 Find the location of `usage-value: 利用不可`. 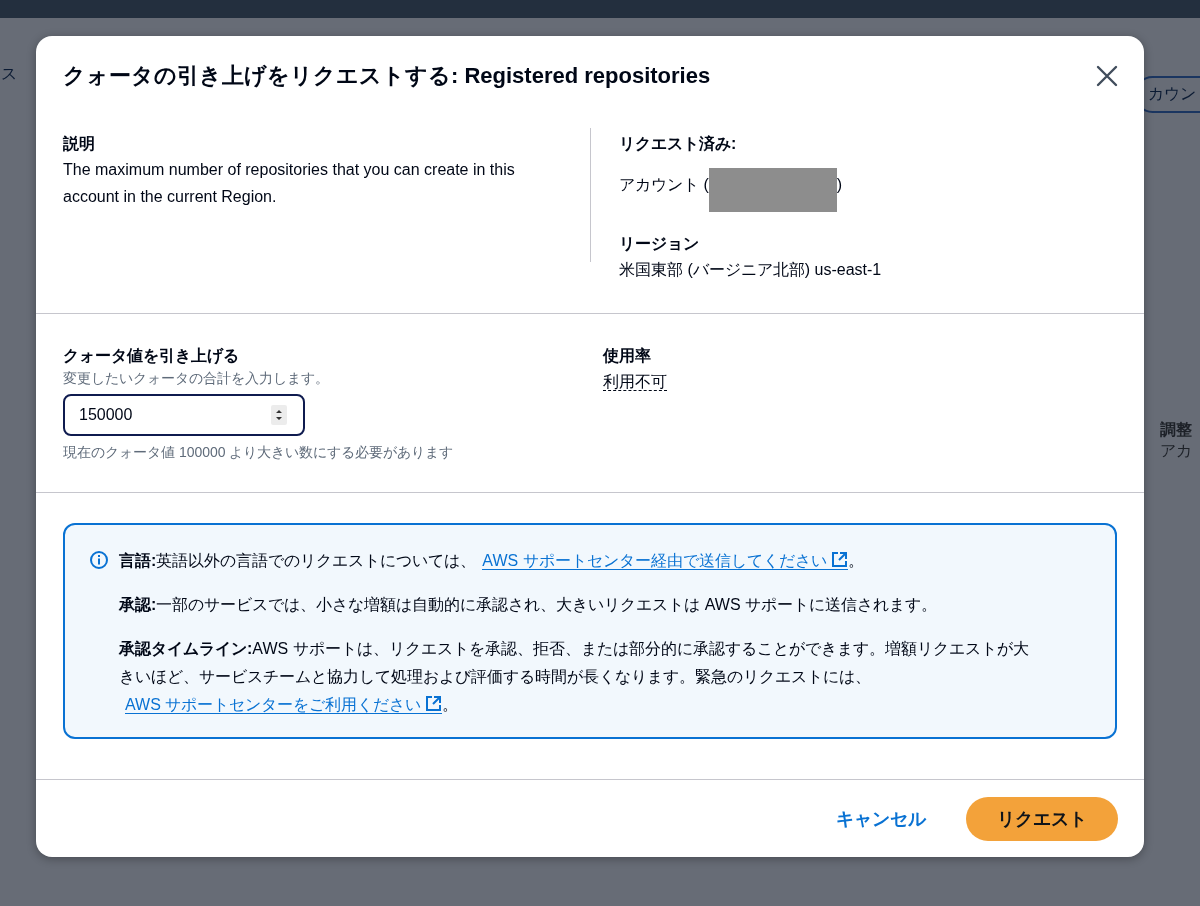

usage-value: 利用不可 is located at coordinates (635, 382).